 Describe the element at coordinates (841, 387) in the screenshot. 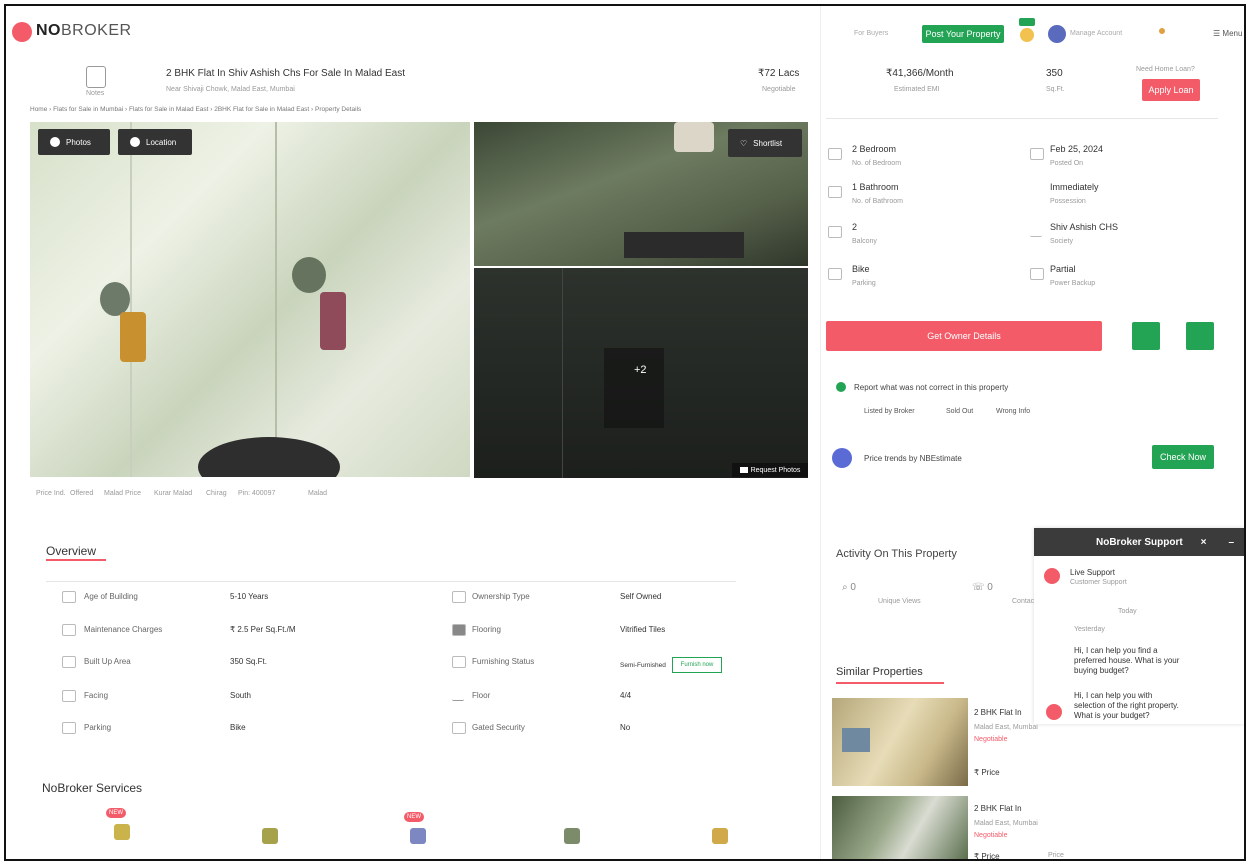

I see `check-circle-icon` at that location.